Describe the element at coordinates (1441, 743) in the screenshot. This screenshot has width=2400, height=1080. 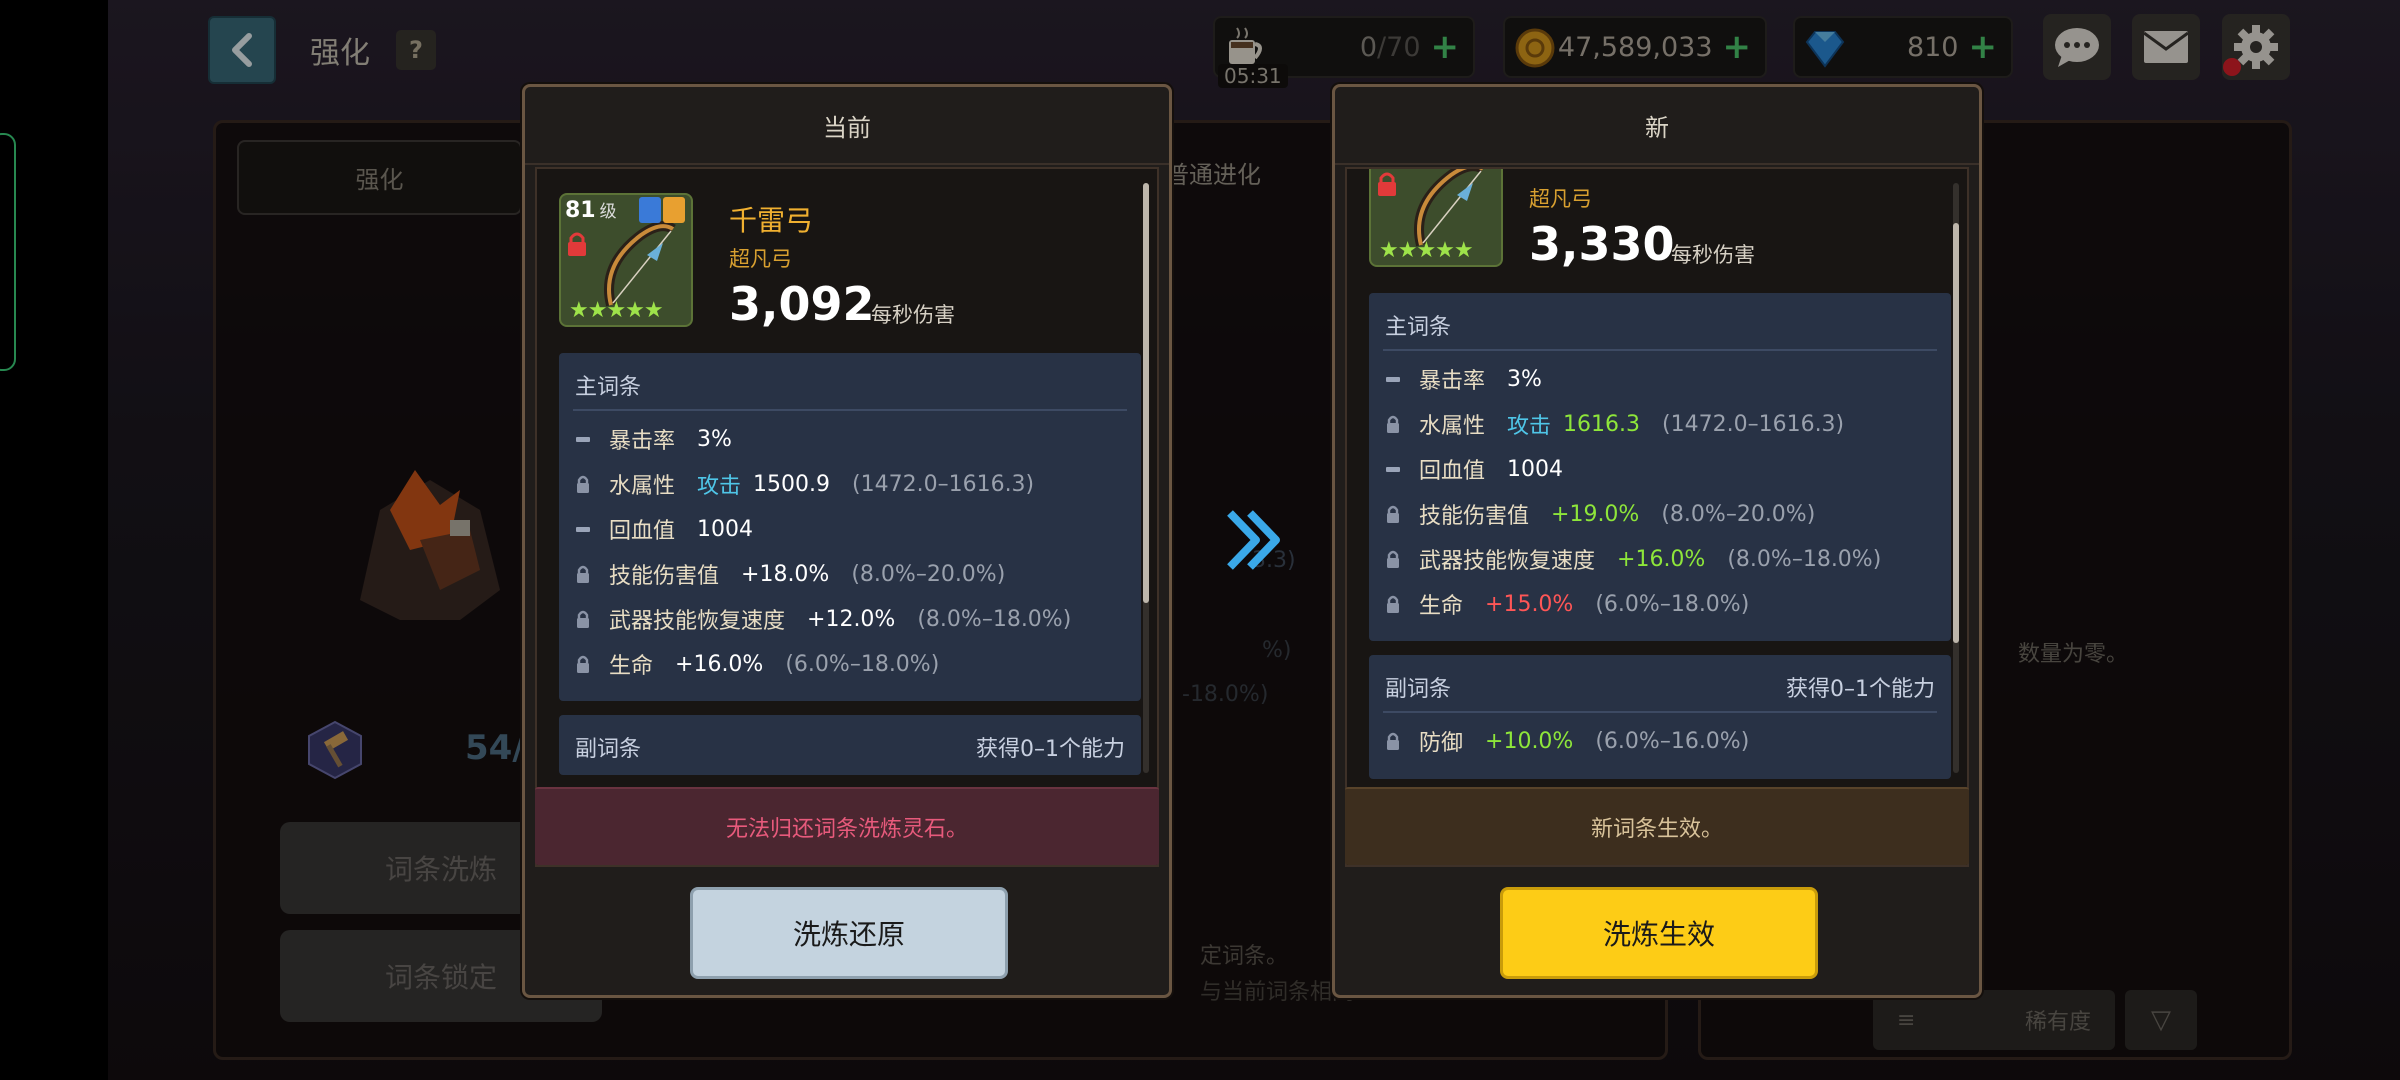
I see `attribute-name: 防御` at that location.